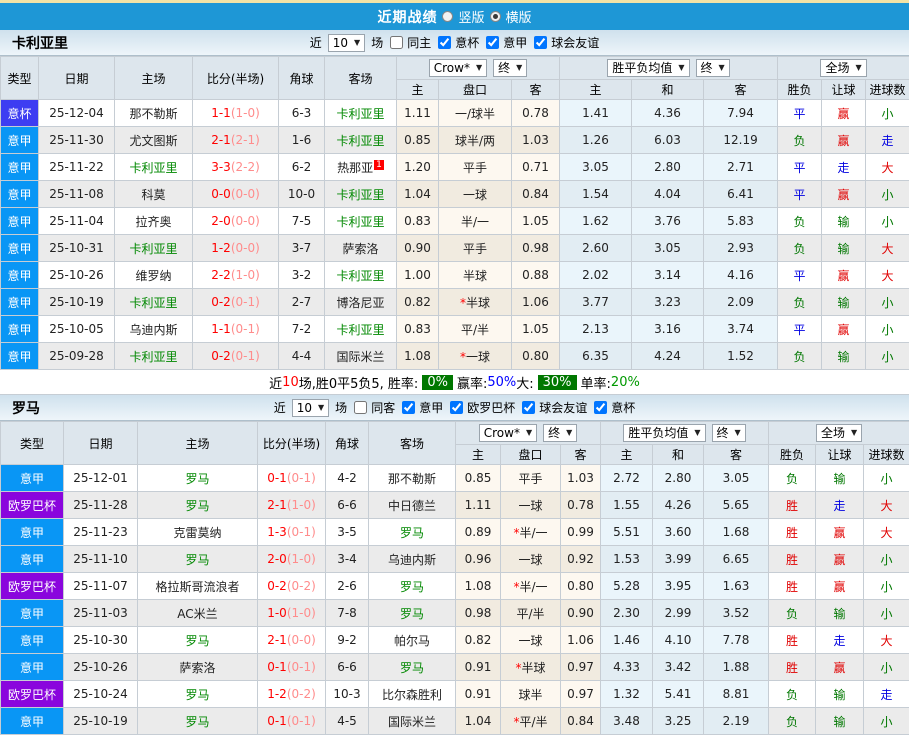  Describe the element at coordinates (741, 221) in the screenshot. I see `avg-away-win: 5.83` at that location.